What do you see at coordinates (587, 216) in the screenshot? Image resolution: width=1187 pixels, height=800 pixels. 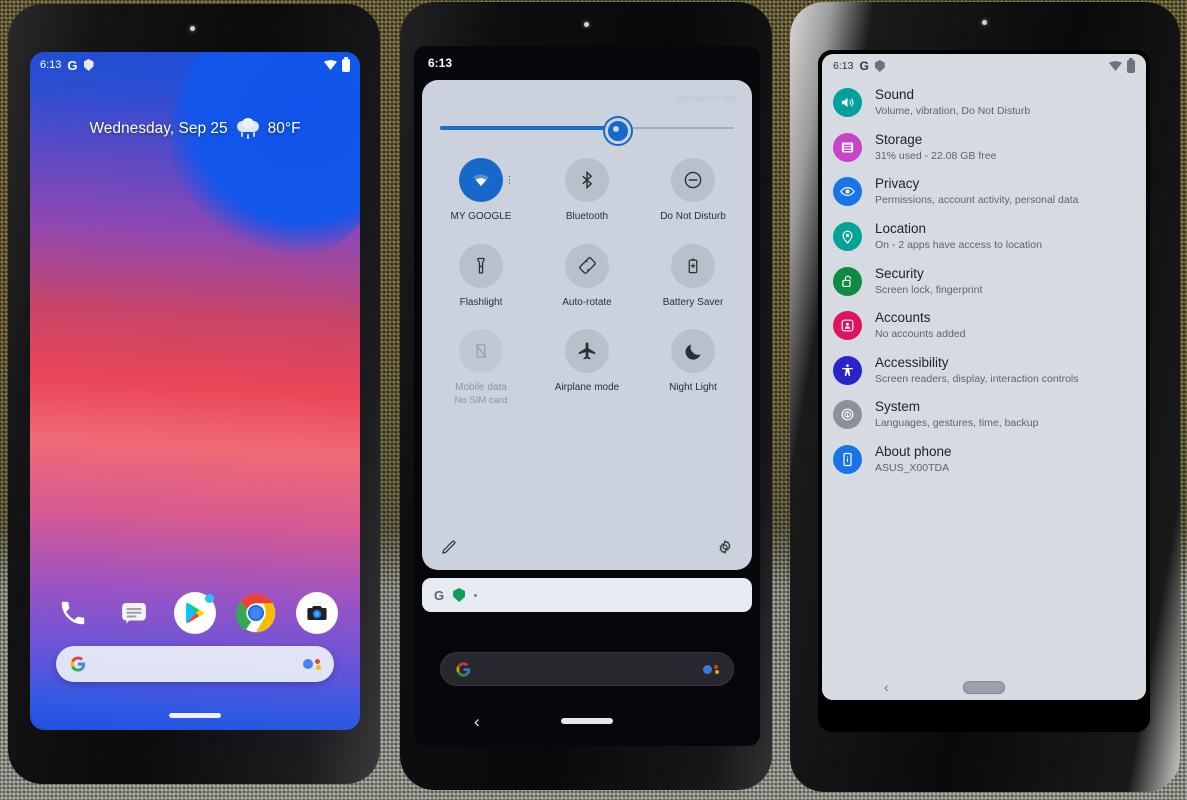 I see `tile-label: Bluetooth` at bounding box center [587, 216].